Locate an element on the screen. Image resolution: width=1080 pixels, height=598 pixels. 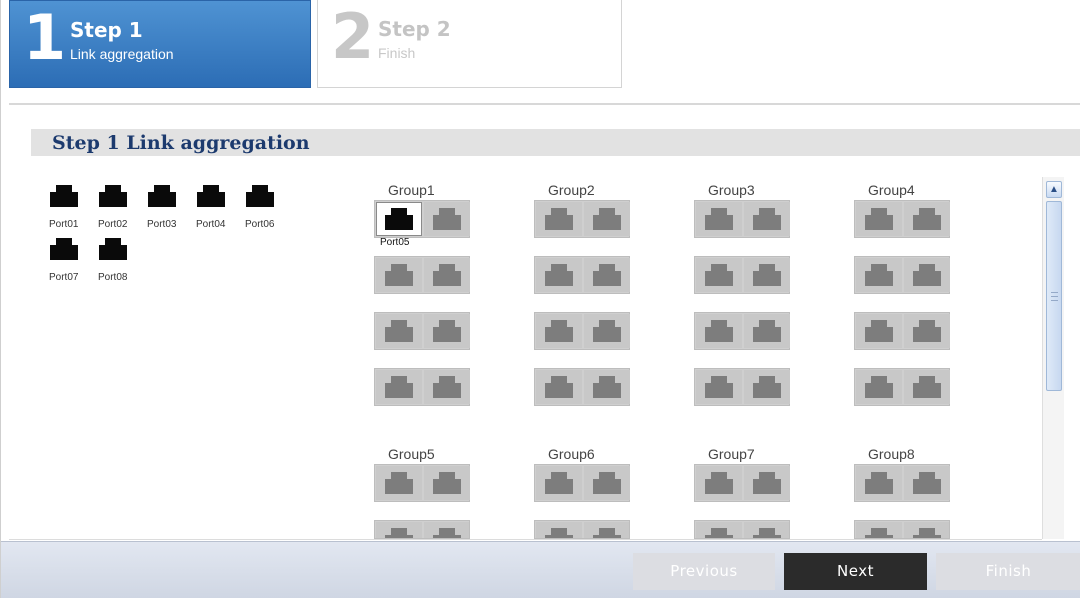
tab-step-1: 1 Step 1 Link aggregation is located at coordinates (160, 44).